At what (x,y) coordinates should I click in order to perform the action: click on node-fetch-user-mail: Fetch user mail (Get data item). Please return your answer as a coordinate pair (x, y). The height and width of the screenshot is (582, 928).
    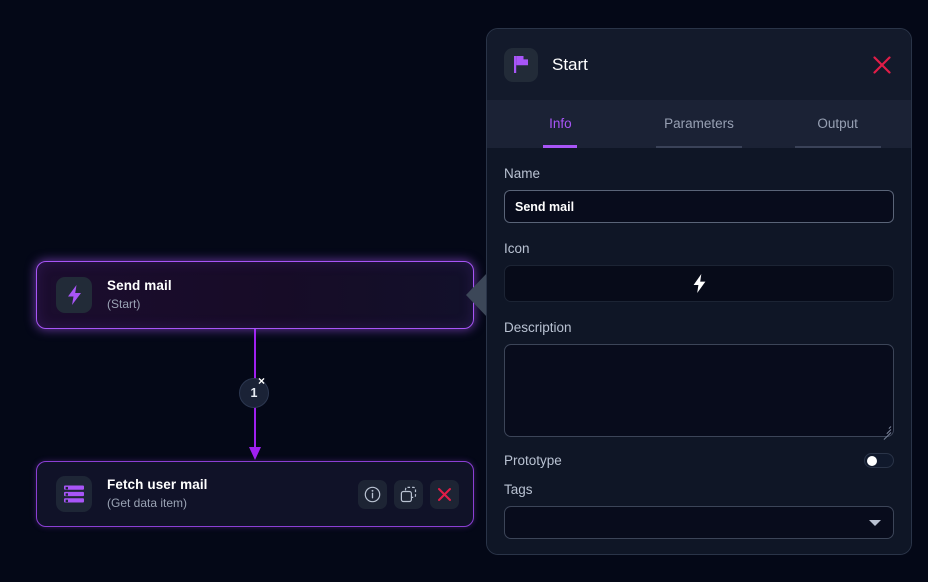
    Looking at the image, I should click on (255, 494).